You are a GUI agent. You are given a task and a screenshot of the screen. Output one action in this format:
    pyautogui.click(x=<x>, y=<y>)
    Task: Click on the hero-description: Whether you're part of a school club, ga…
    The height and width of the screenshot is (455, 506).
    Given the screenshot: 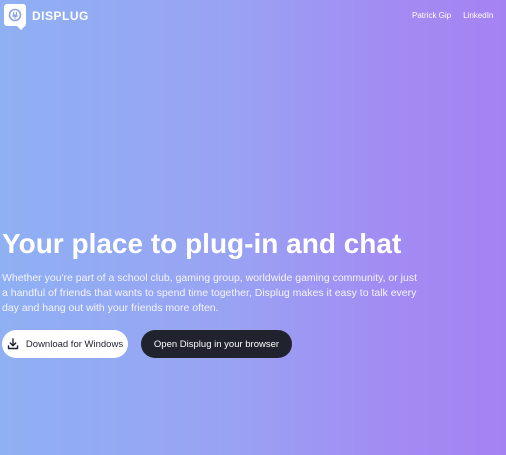 What is the action you would take?
    pyautogui.click(x=210, y=293)
    